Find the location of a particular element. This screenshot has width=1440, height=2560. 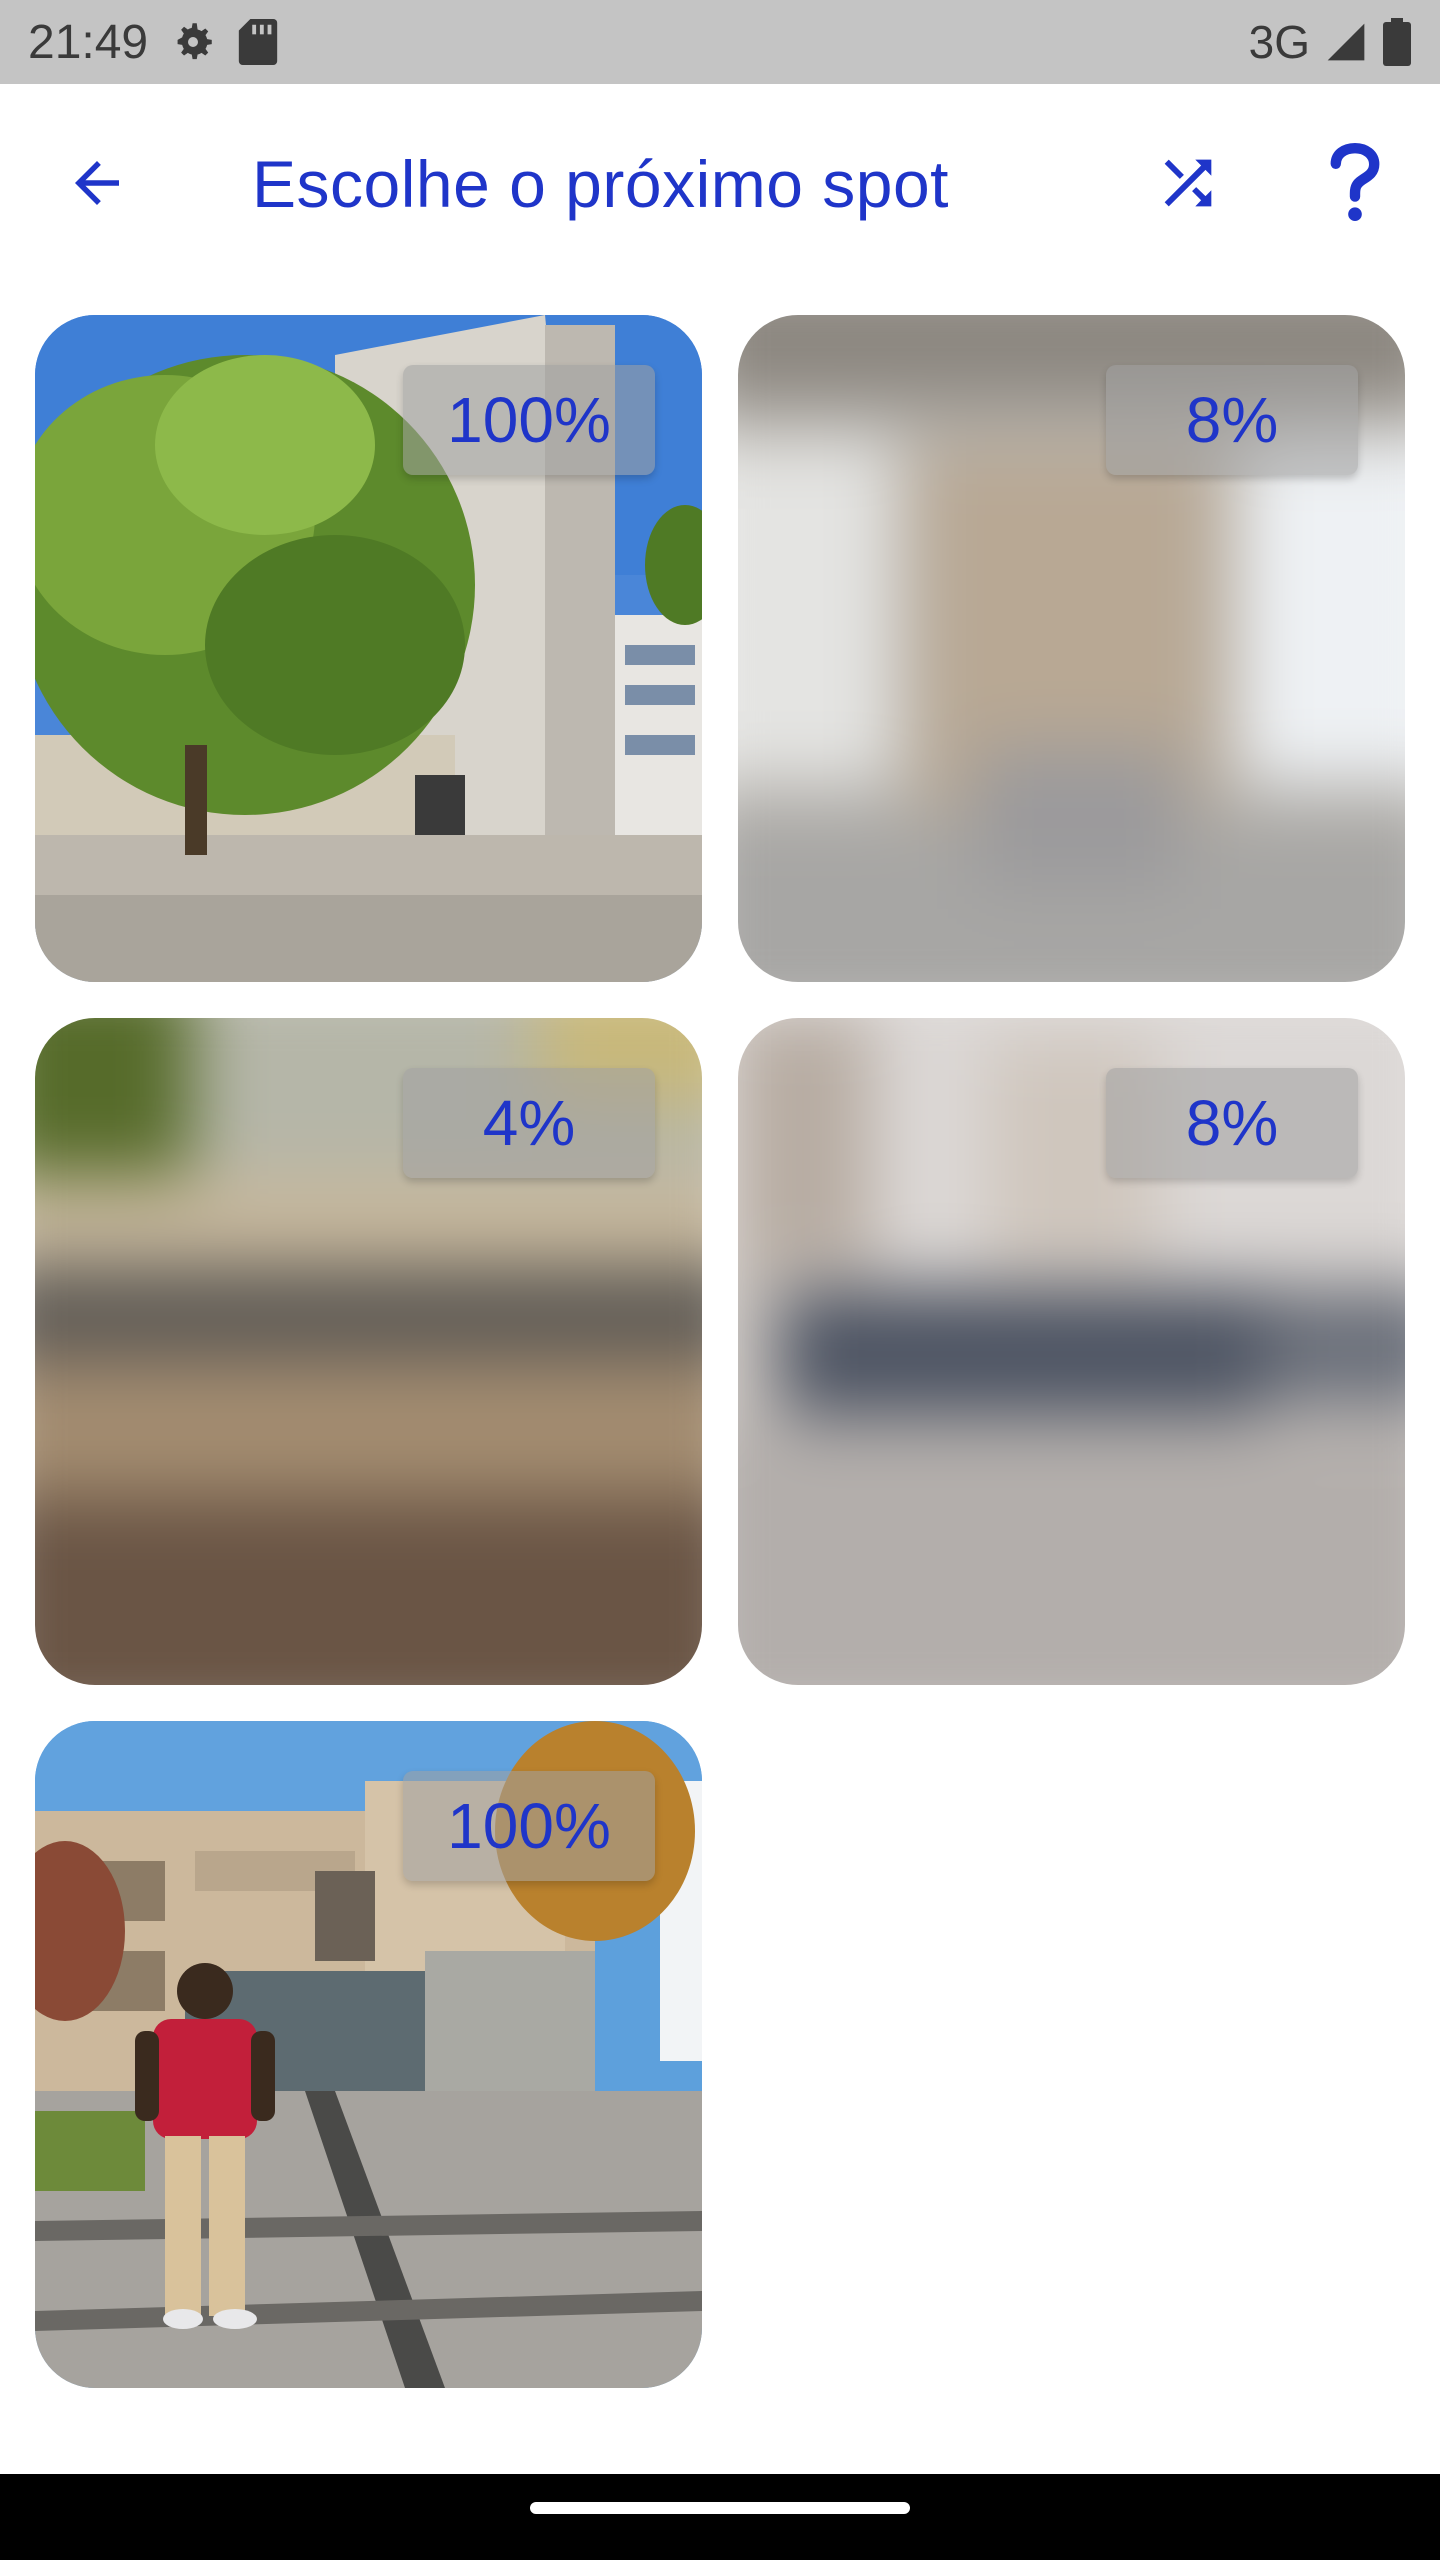

battery-icon is located at coordinates (1397, 42).